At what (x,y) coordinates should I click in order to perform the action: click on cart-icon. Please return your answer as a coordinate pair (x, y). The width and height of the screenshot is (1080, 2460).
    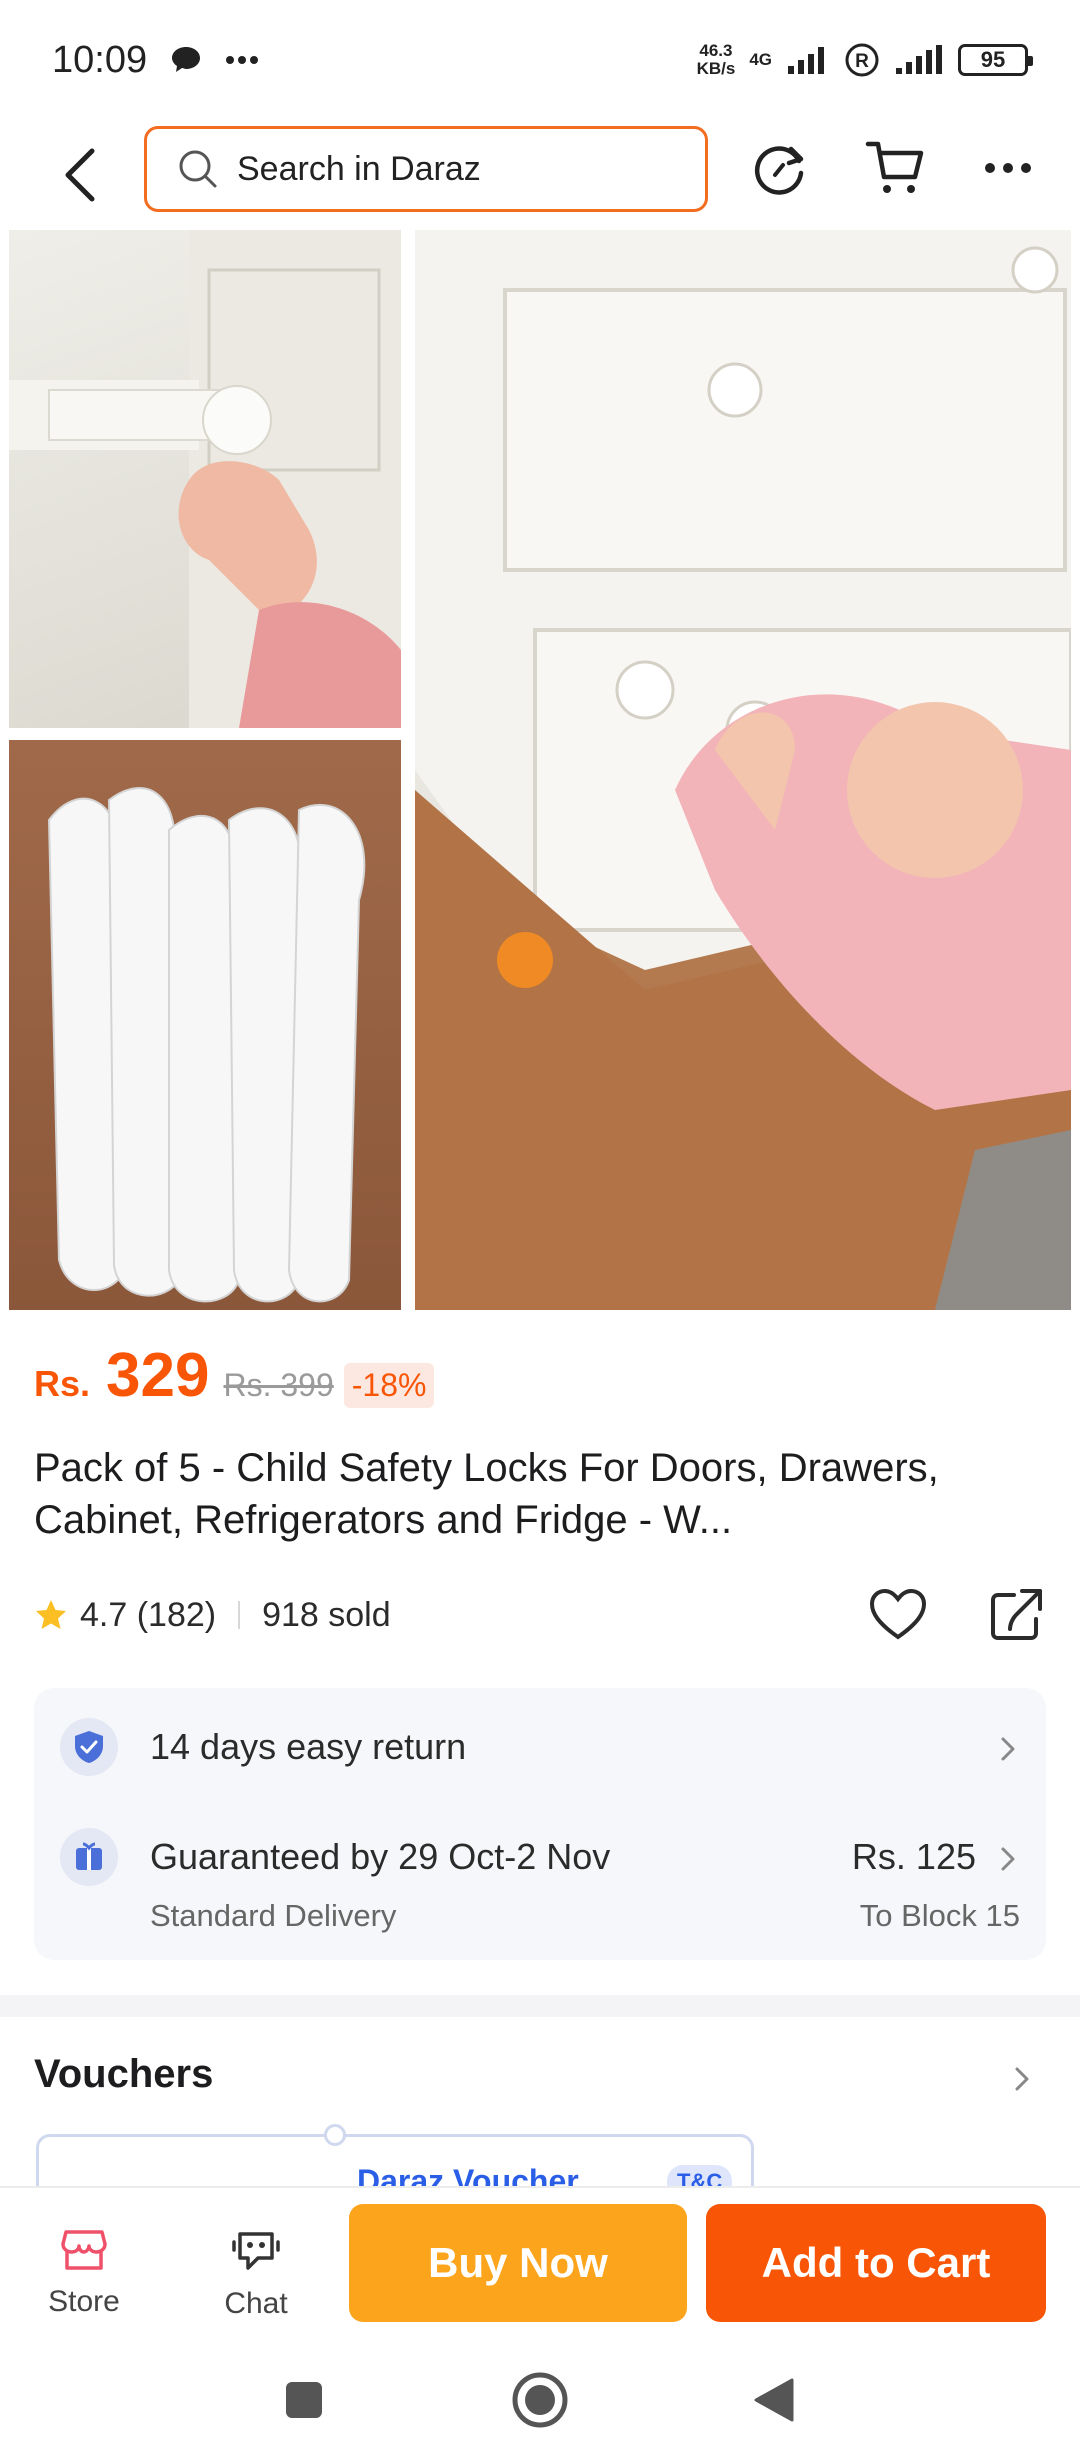
    Looking at the image, I should click on (894, 167).